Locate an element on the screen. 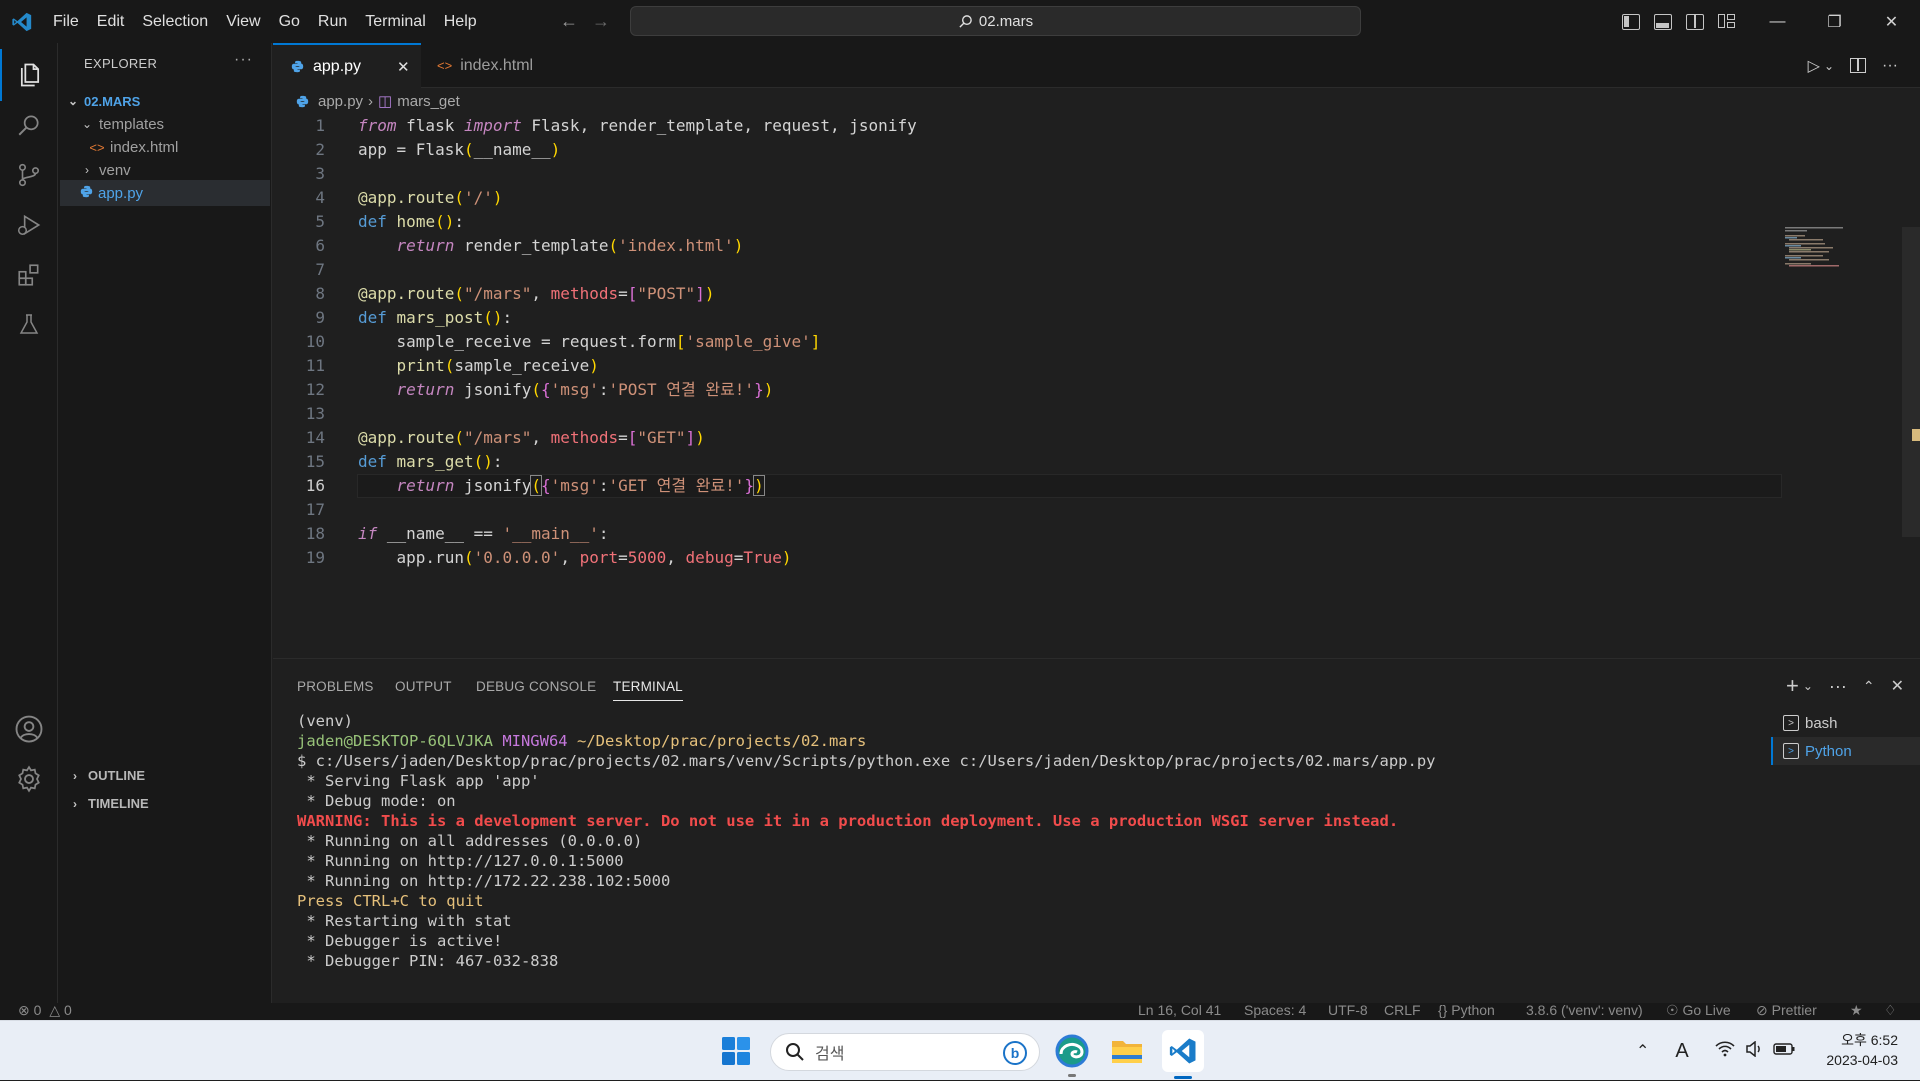 The height and width of the screenshot is (1081, 1920). testing-icon is located at coordinates (29, 325).